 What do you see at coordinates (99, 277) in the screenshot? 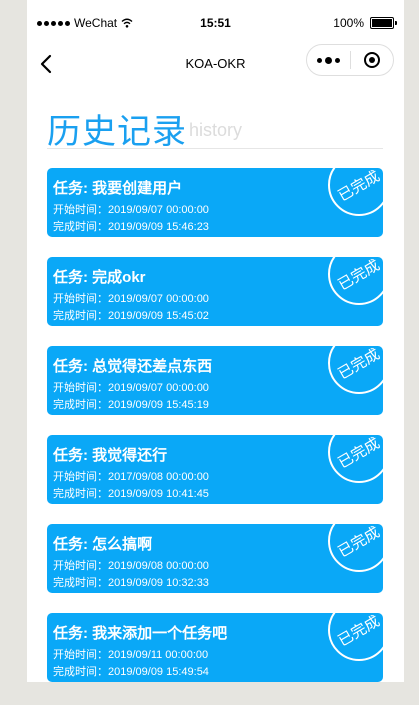
I see `task-title: 任务: 完成okr` at bounding box center [99, 277].